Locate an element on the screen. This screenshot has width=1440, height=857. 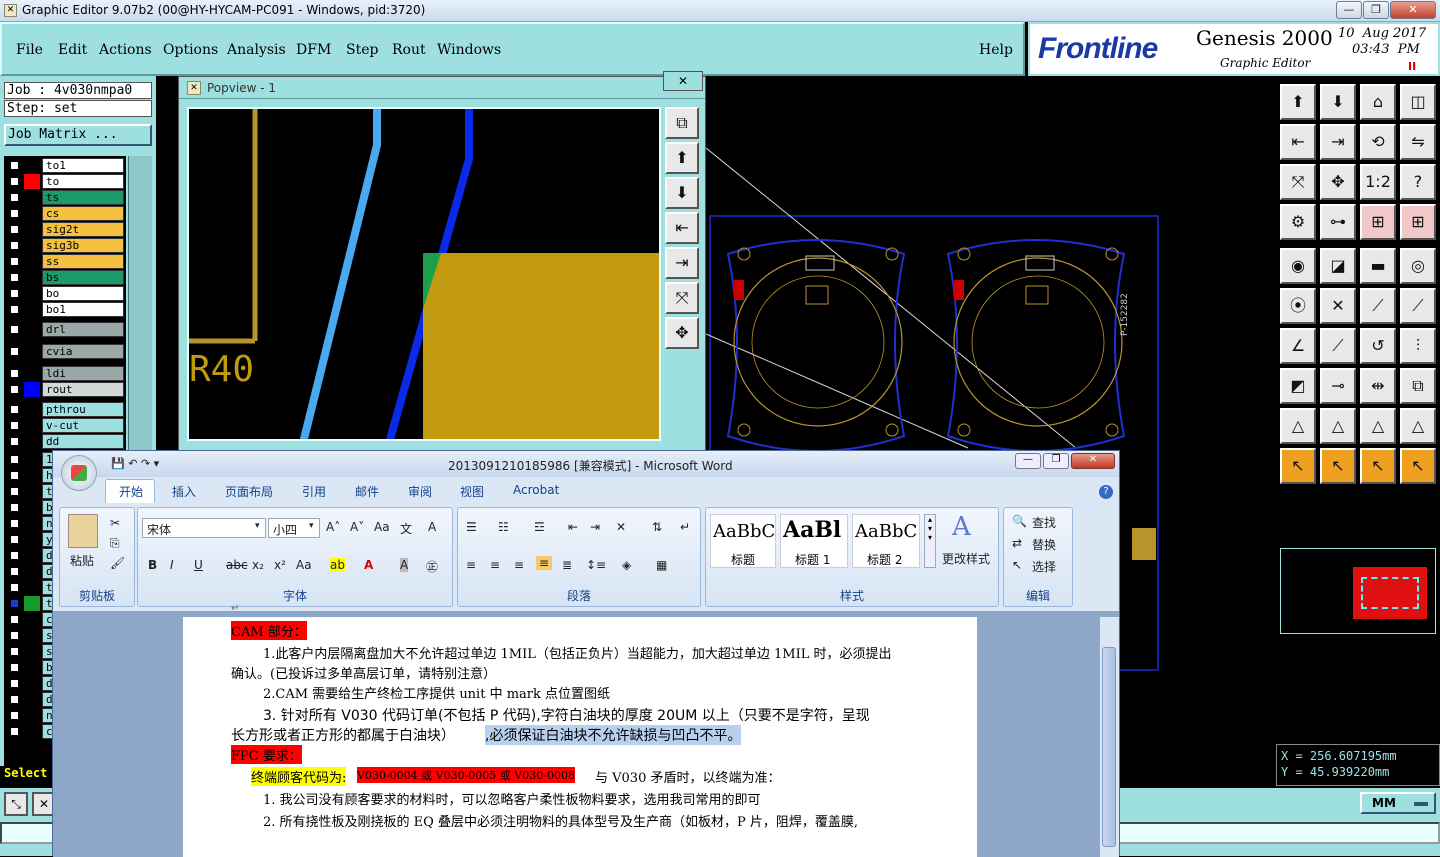
layer-row-ldi: ldi is located at coordinates (65, 373).